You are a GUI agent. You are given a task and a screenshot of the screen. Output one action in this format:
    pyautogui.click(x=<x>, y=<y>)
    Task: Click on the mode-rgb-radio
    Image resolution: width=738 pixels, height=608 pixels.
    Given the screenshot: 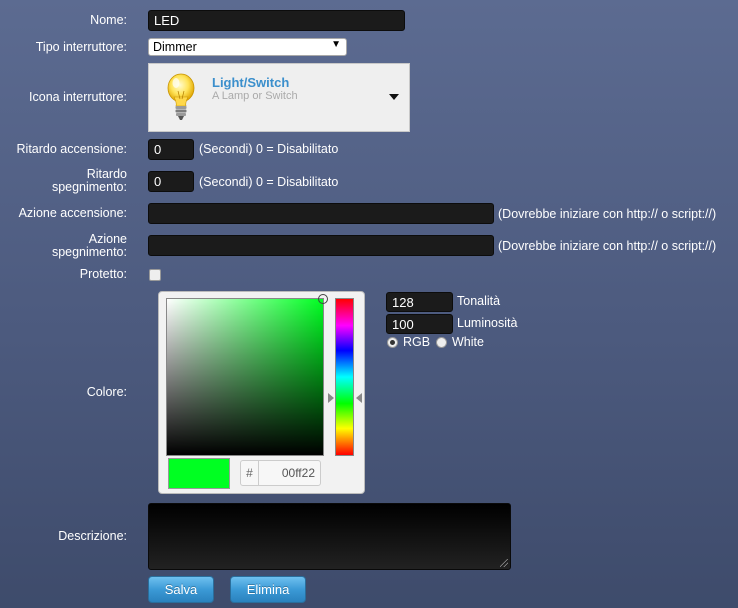 What is the action you would take?
    pyautogui.click(x=392, y=342)
    